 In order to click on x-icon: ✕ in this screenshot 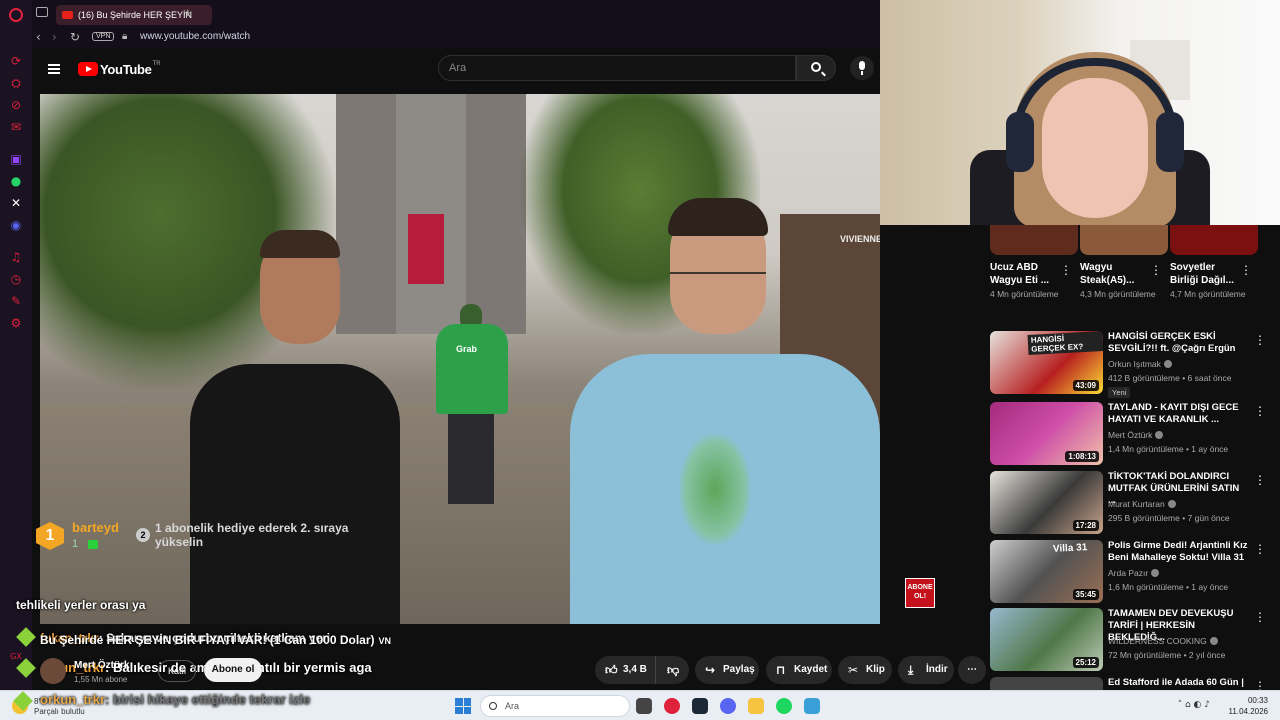, I will do `click(16, 203)`.